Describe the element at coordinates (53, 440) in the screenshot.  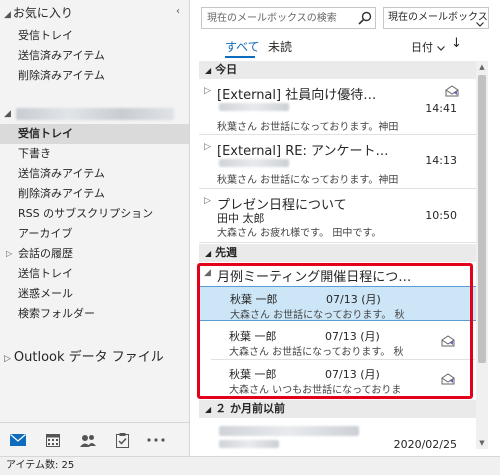
I see `calendar-icon` at that location.